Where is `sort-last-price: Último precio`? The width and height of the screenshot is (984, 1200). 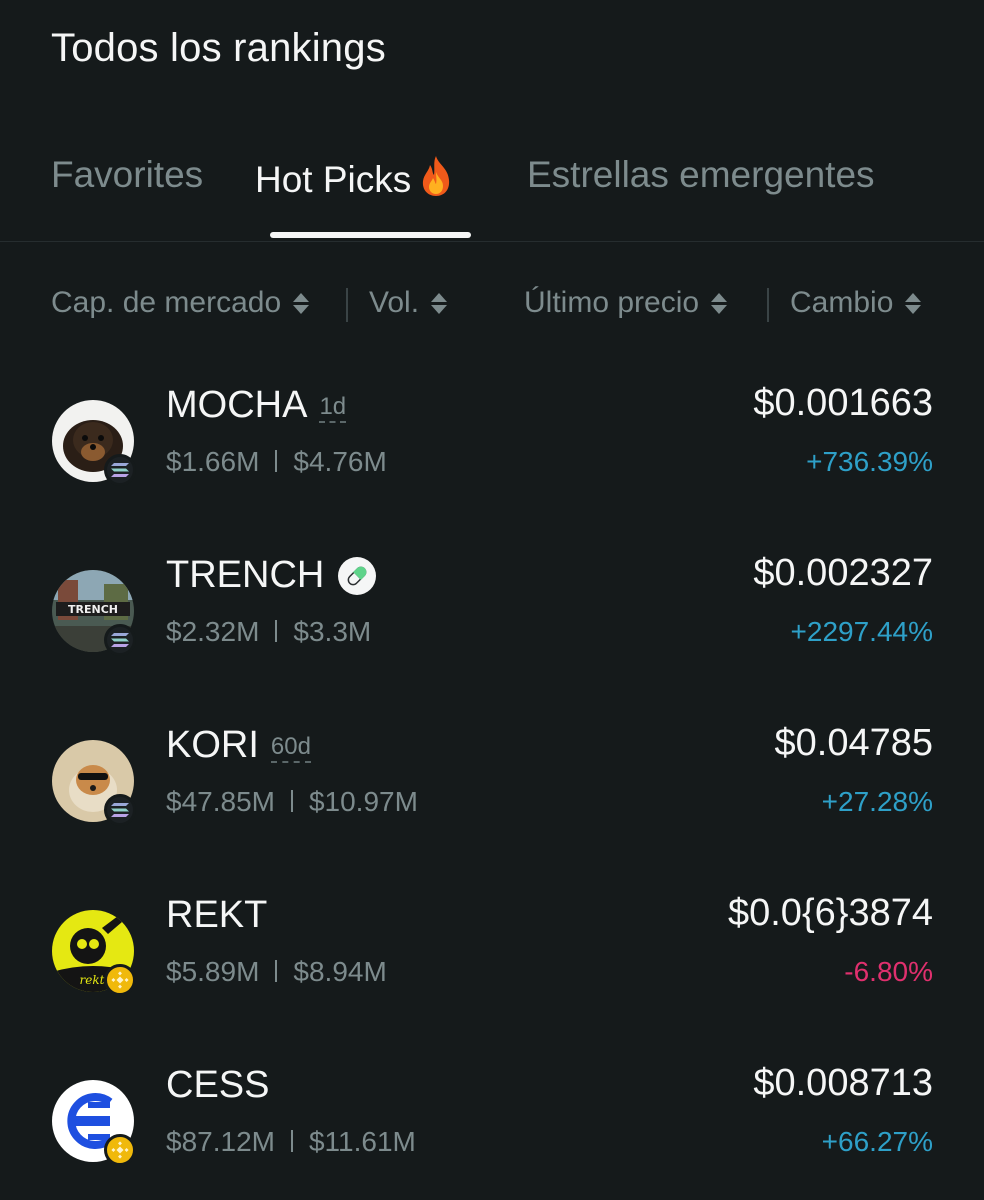
sort-last-price: Último precio is located at coordinates (626, 303).